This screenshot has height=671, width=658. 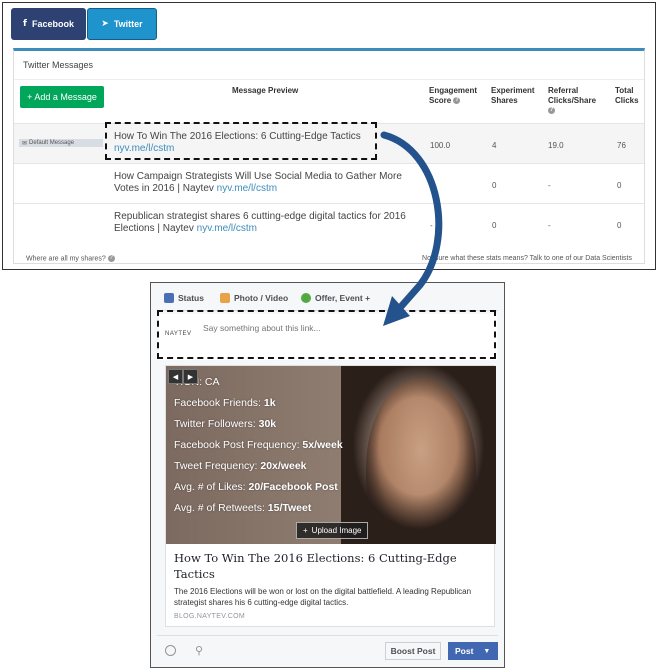 What do you see at coordinates (440, 100) in the screenshot?
I see `column-header-engagement-line2: Score` at bounding box center [440, 100].